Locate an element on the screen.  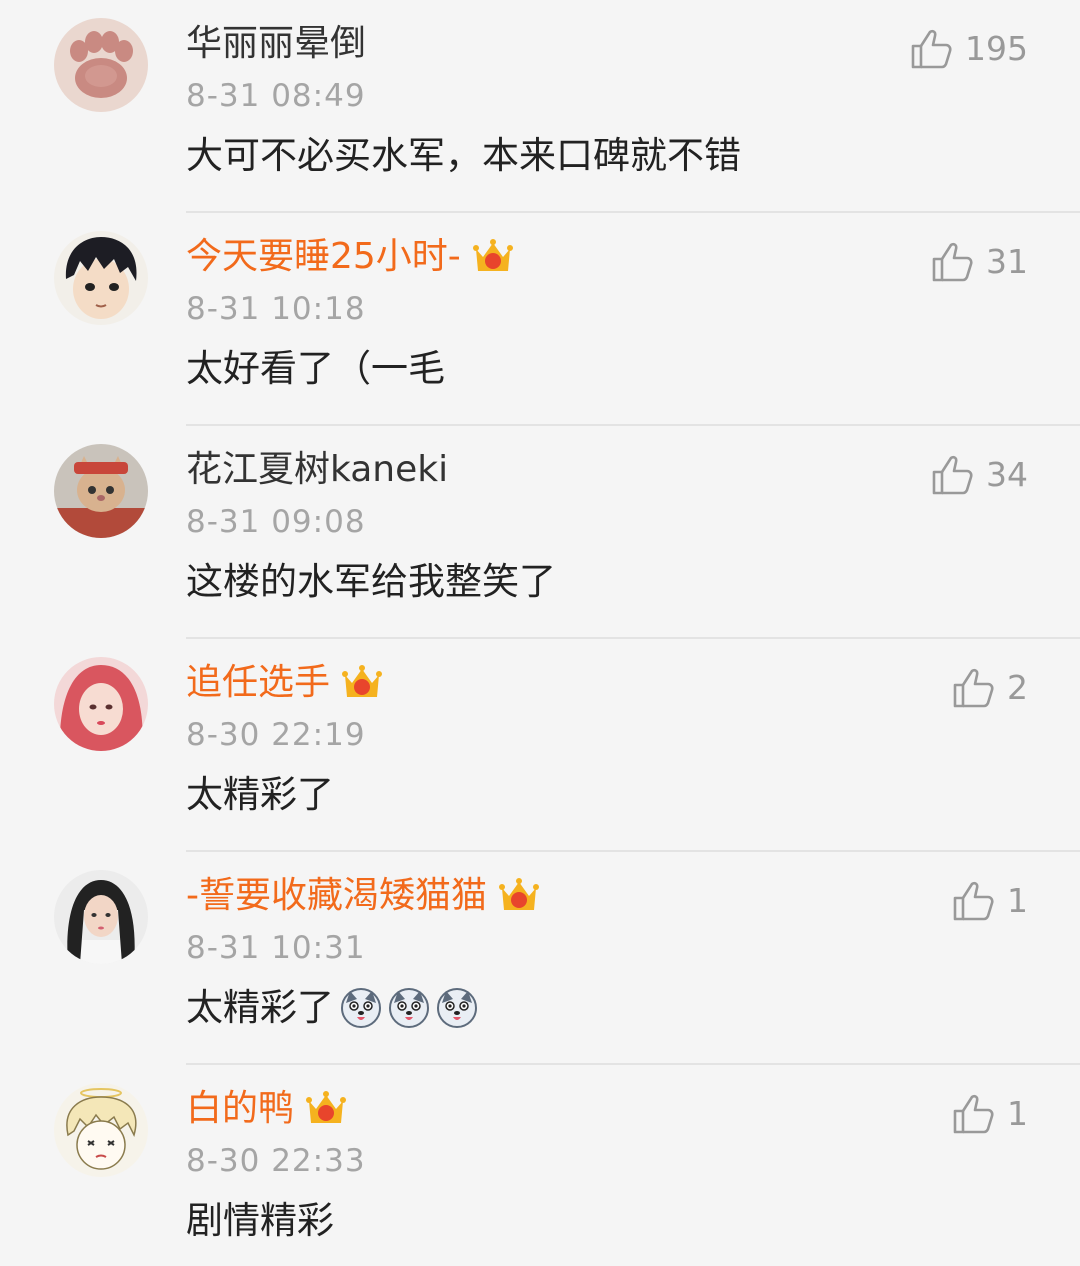
timestamp: 8-31 10:18 is located at coordinates (276, 309).